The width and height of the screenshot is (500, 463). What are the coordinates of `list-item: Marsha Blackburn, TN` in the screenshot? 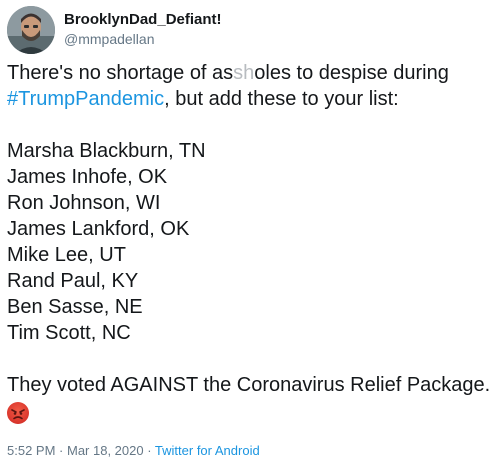 It's located at (106, 151).